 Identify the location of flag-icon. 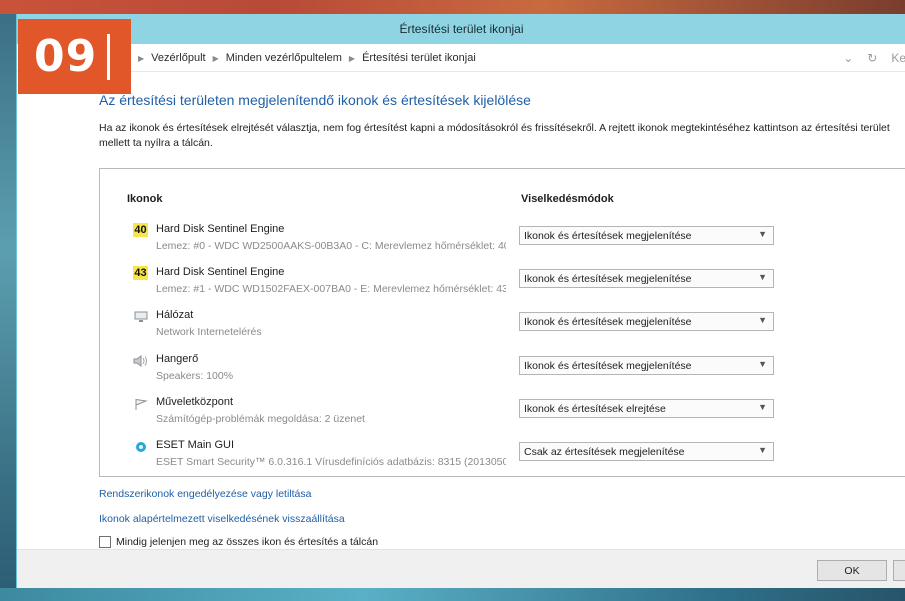
(141, 404).